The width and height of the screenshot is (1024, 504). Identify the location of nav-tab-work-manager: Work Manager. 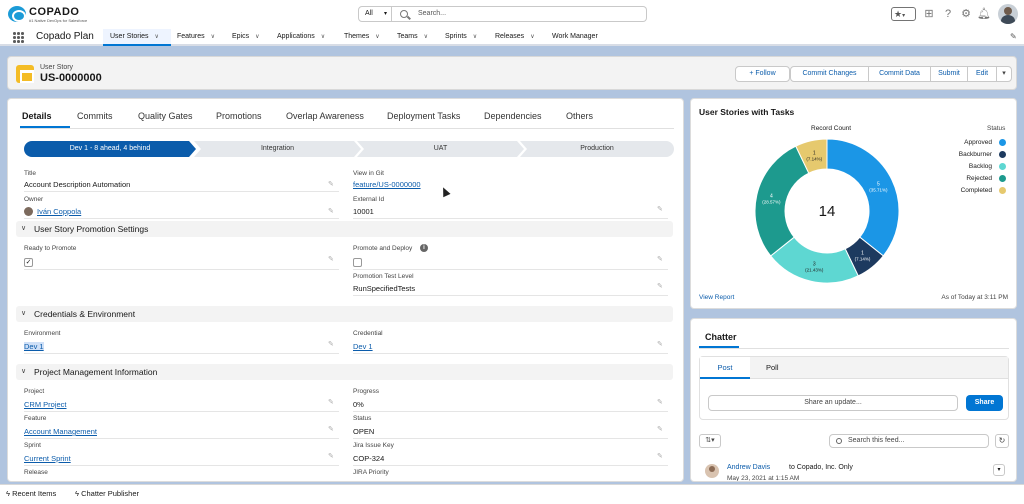
(575, 37).